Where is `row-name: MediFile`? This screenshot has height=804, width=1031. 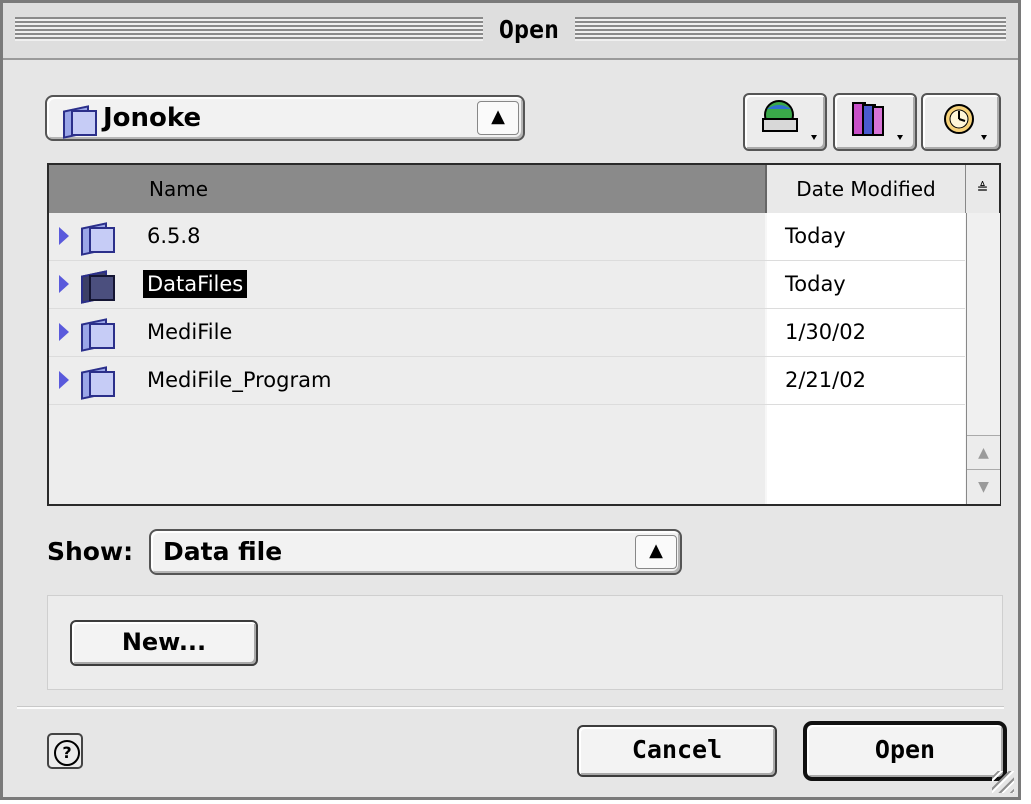 row-name: MediFile is located at coordinates (190, 332).